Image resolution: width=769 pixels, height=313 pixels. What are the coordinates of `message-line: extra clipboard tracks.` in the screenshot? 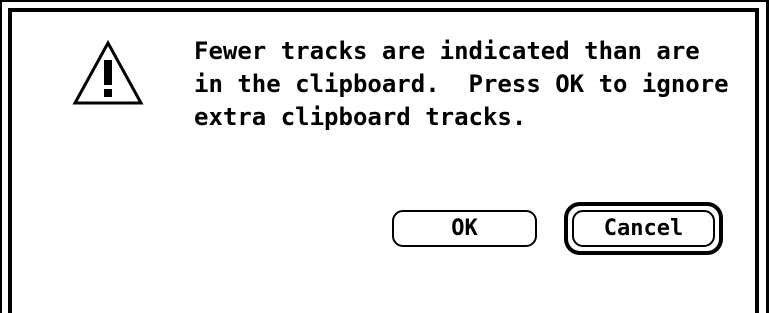 It's located at (360, 117).